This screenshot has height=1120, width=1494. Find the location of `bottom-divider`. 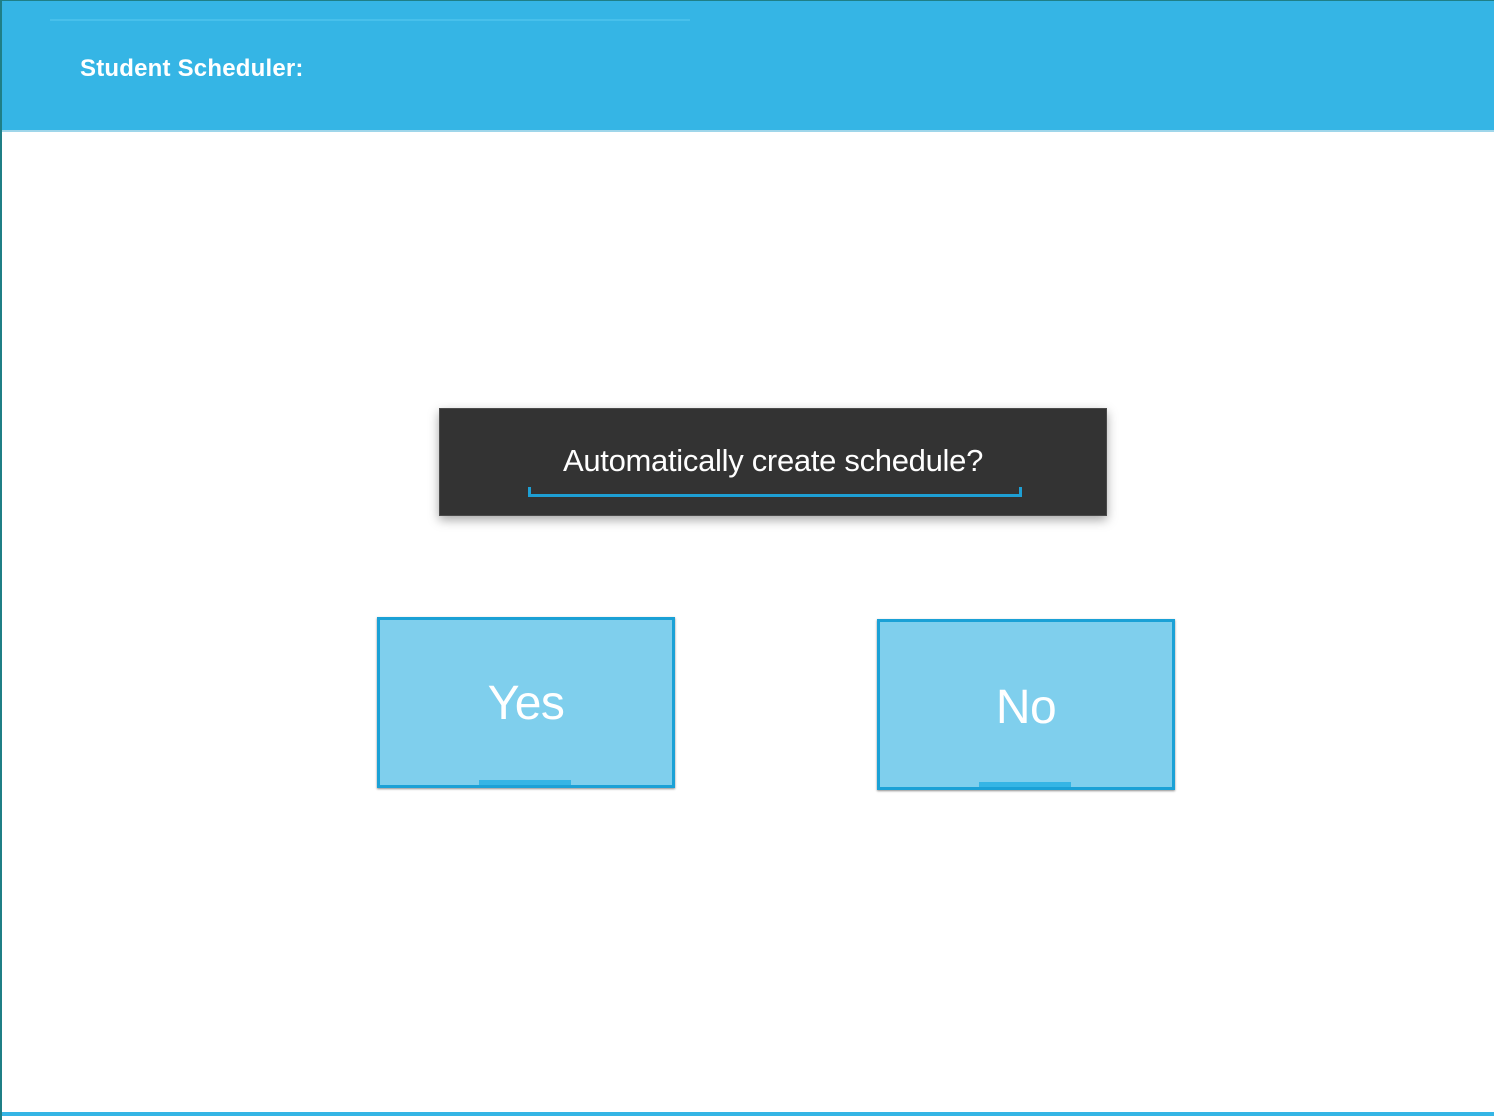

bottom-divider is located at coordinates (748, 1114).